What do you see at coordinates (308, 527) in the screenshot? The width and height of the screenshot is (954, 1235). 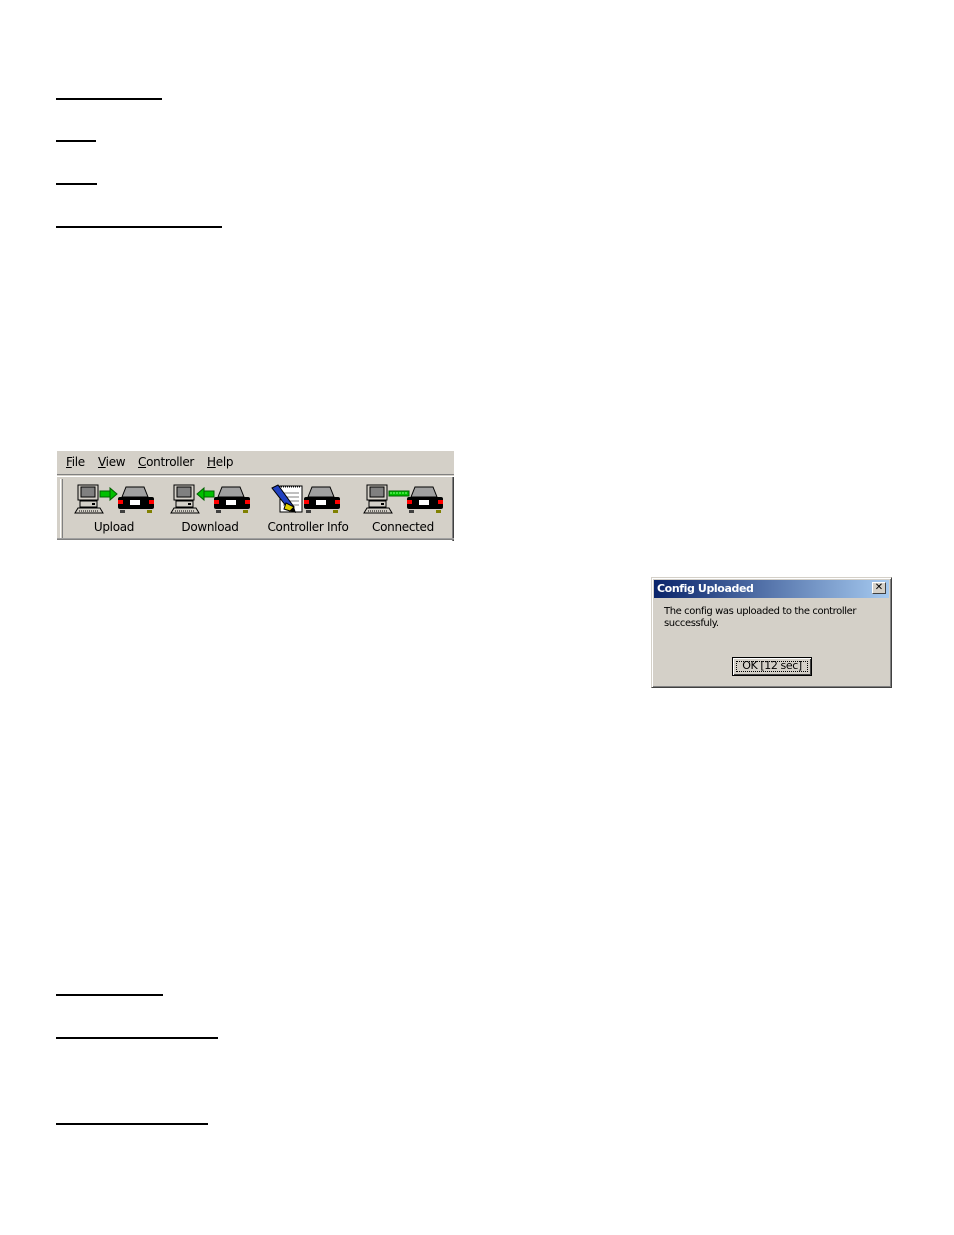 I see `controller-info-label: Controller Info` at bounding box center [308, 527].